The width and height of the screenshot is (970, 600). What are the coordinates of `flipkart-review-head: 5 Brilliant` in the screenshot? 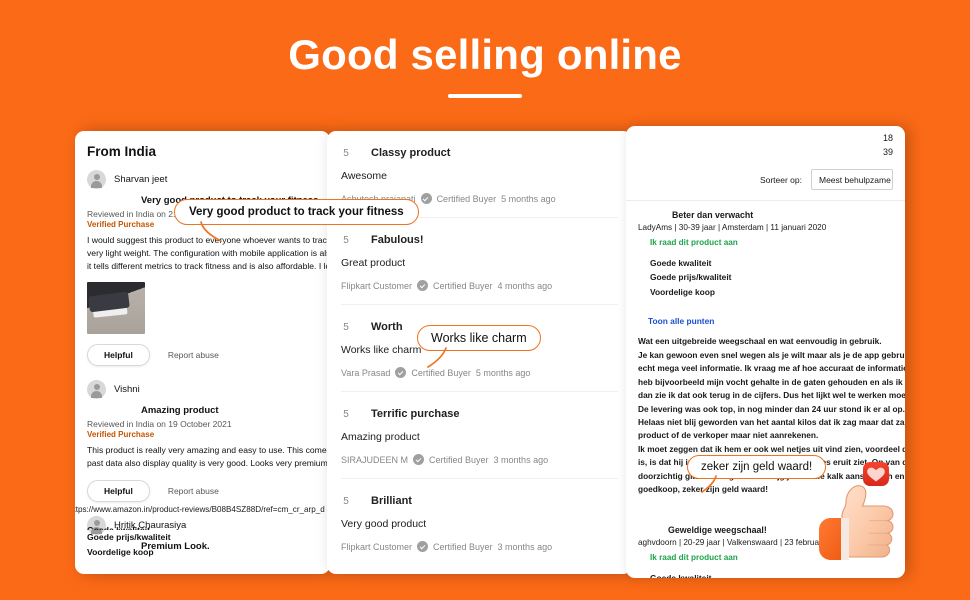 It's located at (479, 501).